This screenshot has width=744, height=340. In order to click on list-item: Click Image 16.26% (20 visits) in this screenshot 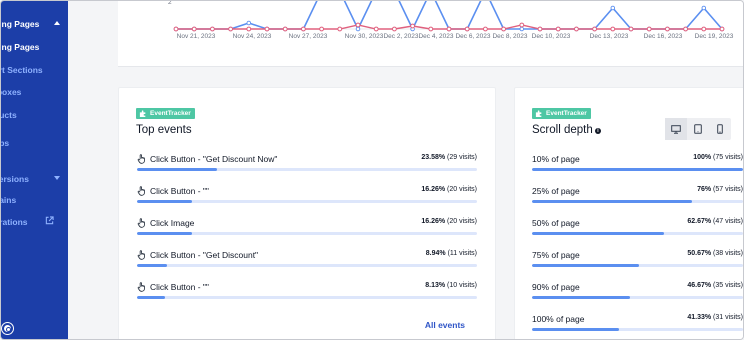, I will do `click(307, 228)`.